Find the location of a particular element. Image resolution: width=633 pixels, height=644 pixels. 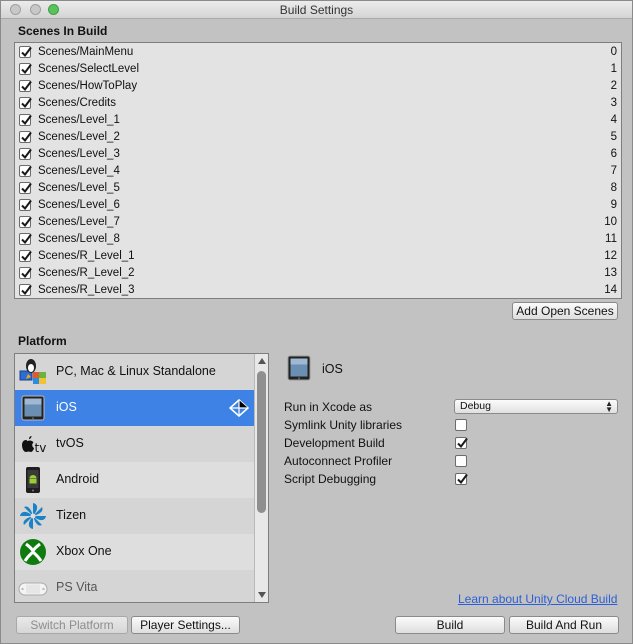

xbox-icon is located at coordinates (33, 552).